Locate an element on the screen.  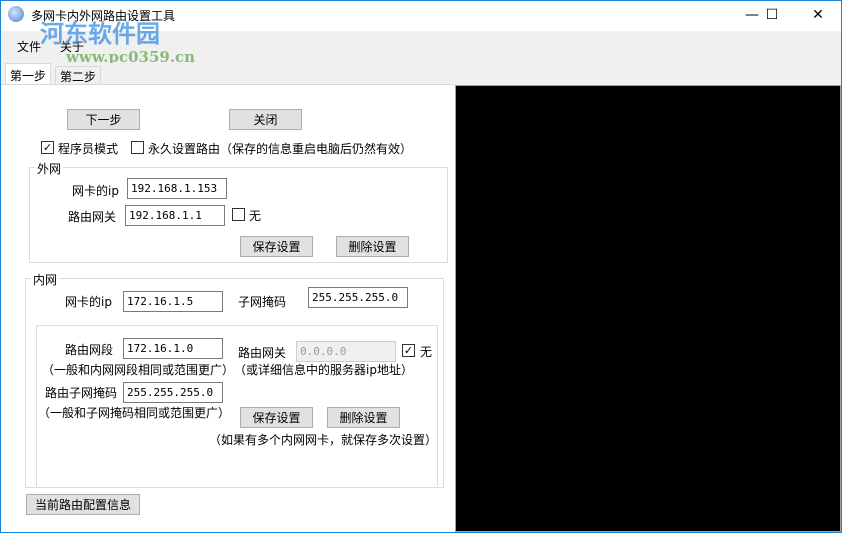
wan-save-button: 保存设置 is located at coordinates (276, 246).